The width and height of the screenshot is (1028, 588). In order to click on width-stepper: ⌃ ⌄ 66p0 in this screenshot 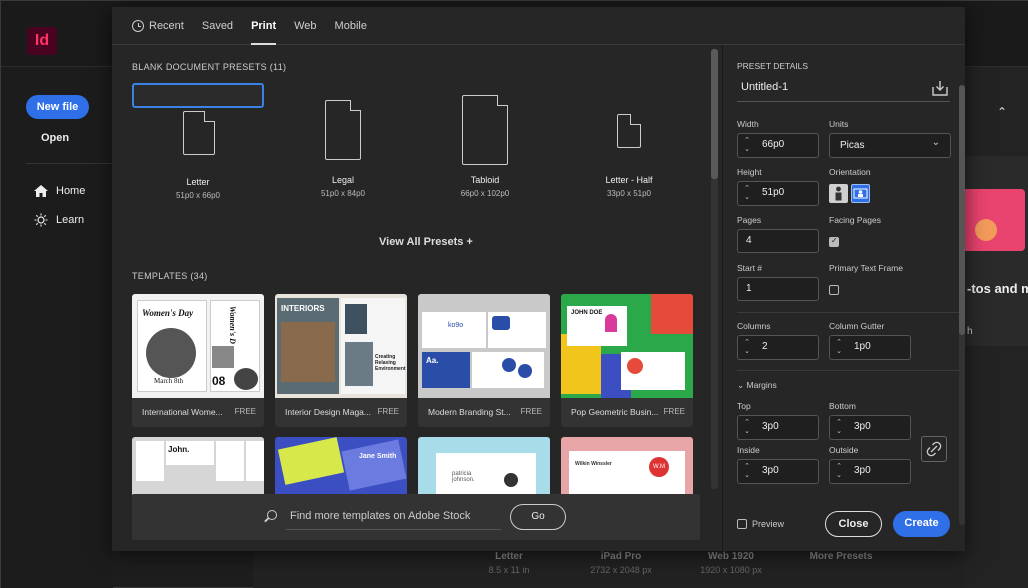, I will do `click(778, 145)`.